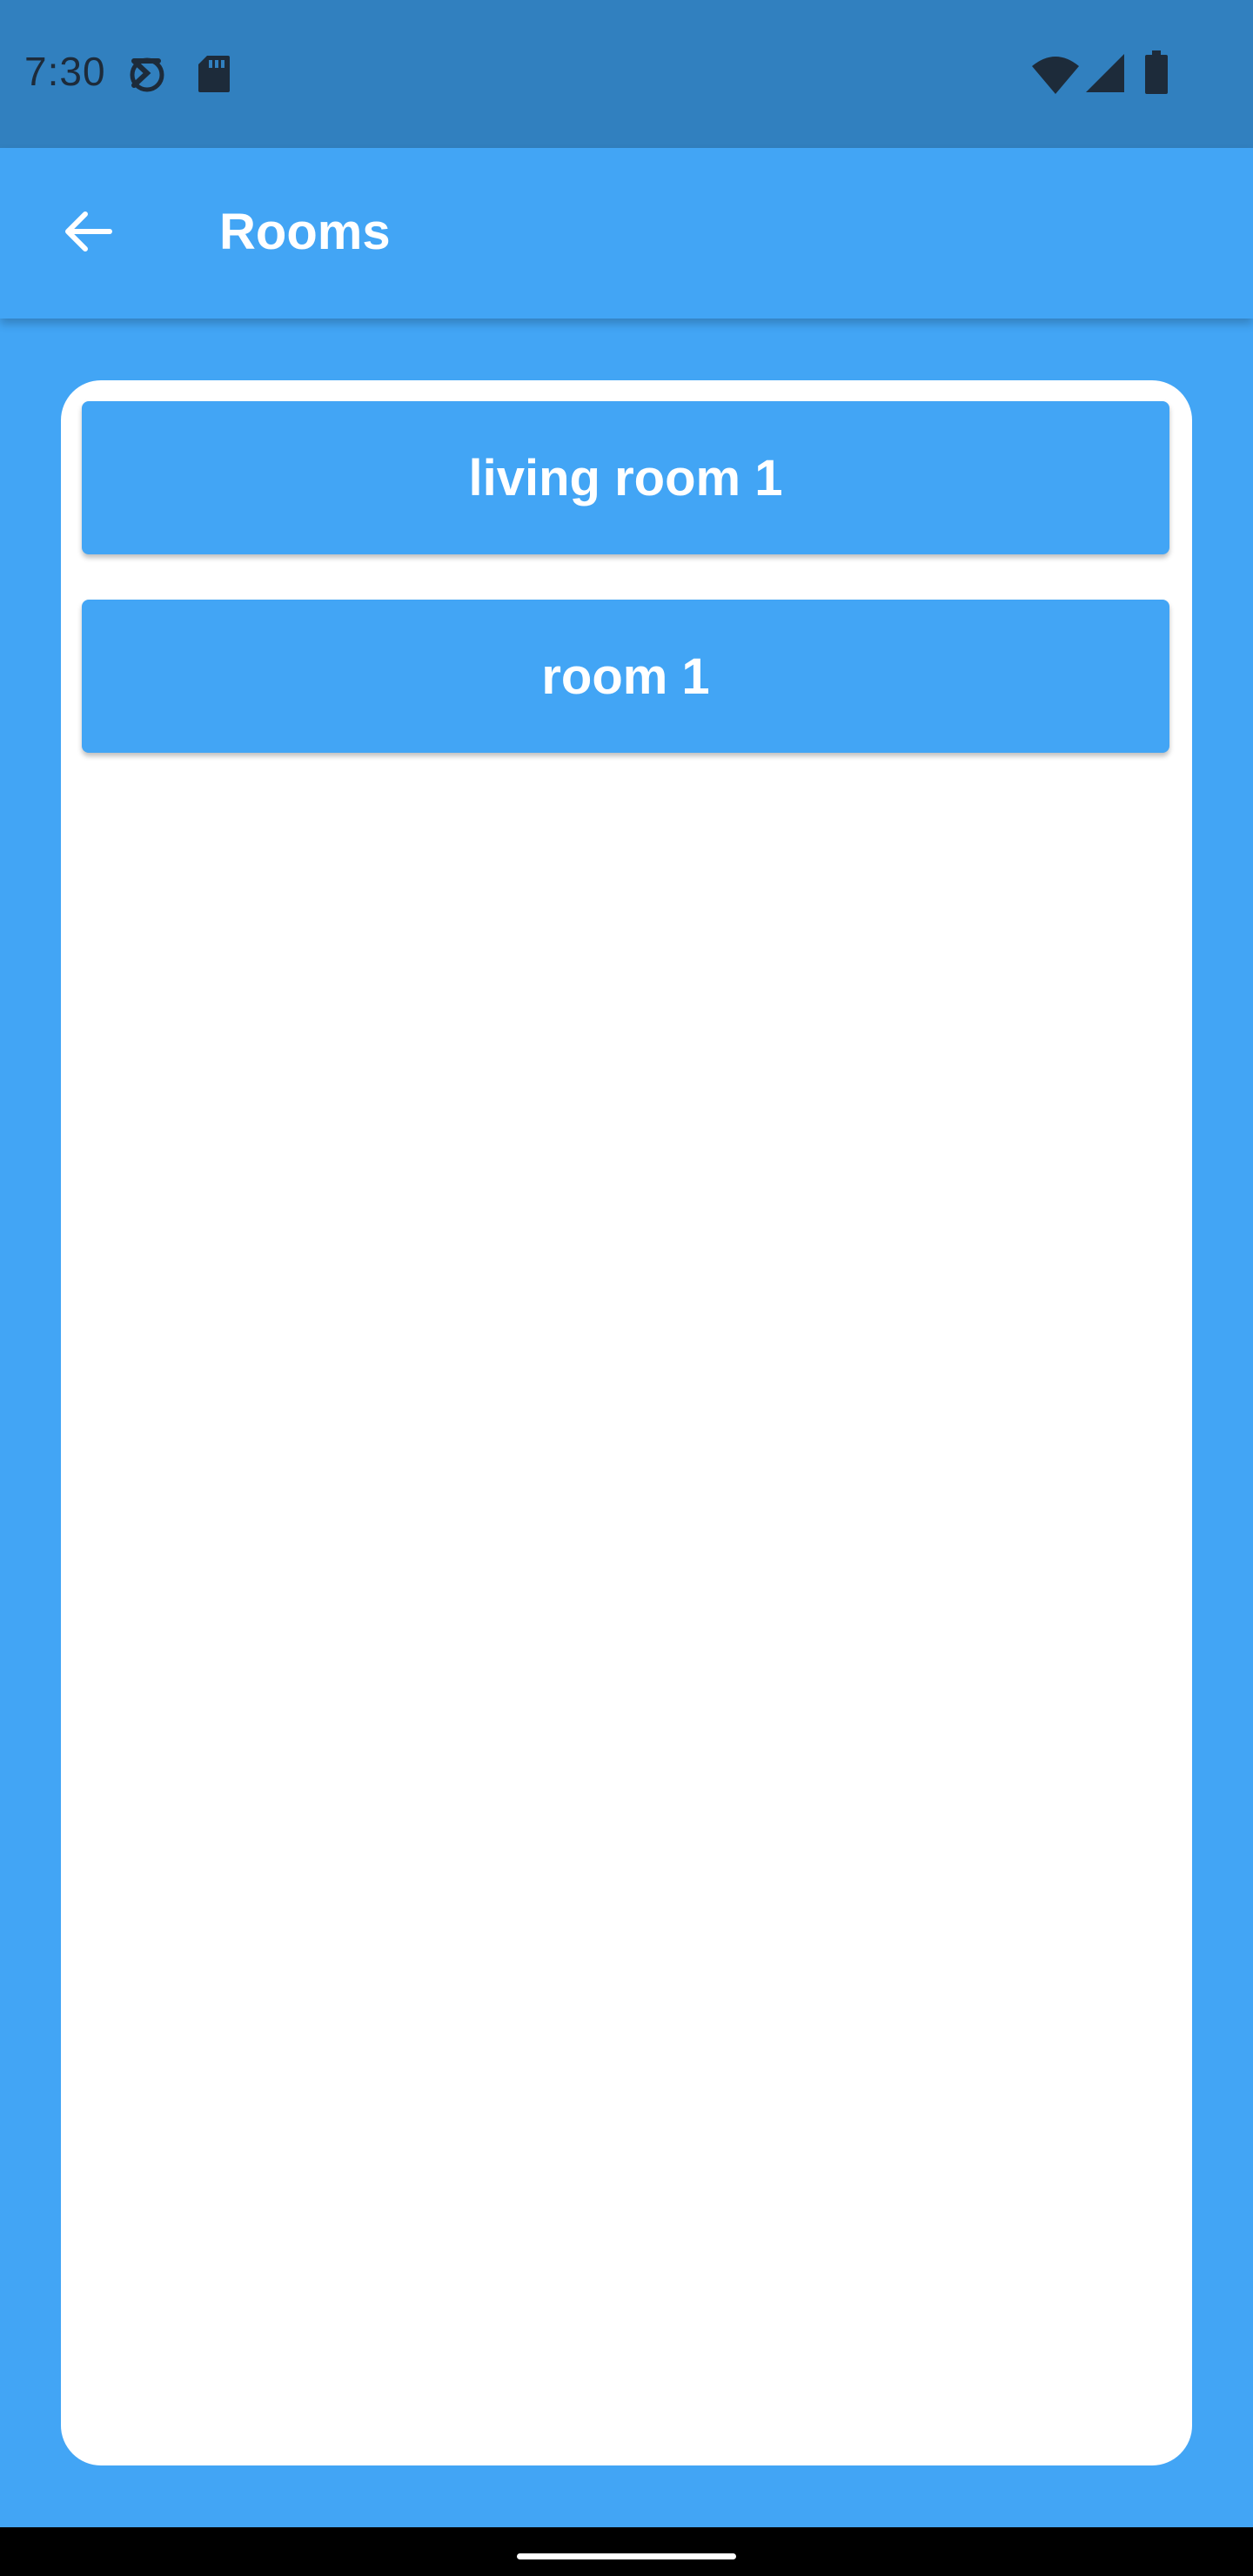 This screenshot has width=1253, height=2576. What do you see at coordinates (147, 77) in the screenshot?
I see `data-saver-icon` at bounding box center [147, 77].